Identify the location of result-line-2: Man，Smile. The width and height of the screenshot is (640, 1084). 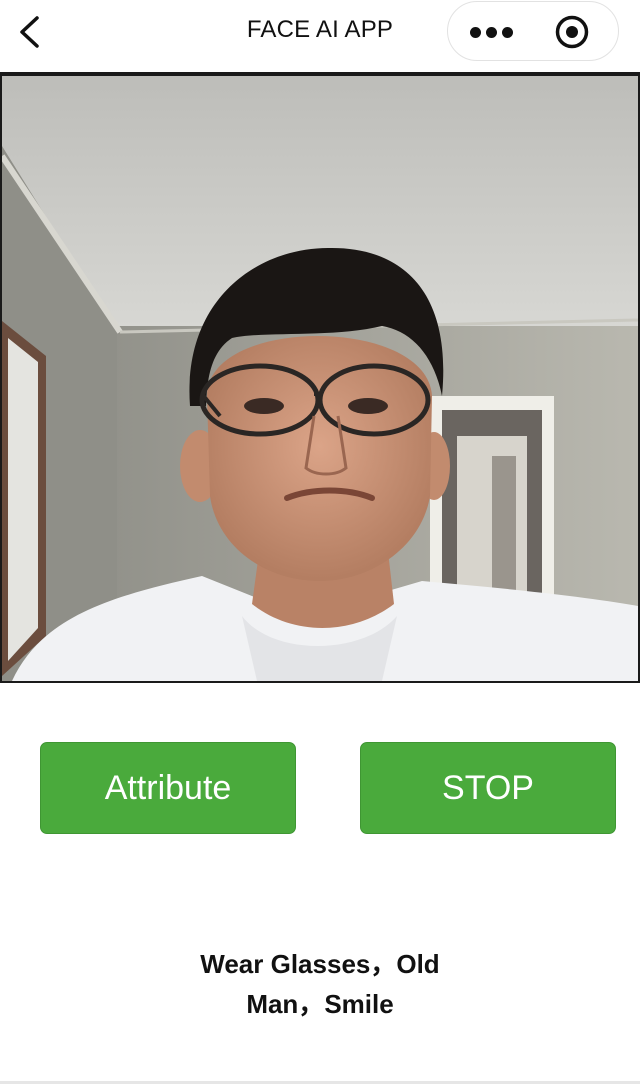
(320, 1004).